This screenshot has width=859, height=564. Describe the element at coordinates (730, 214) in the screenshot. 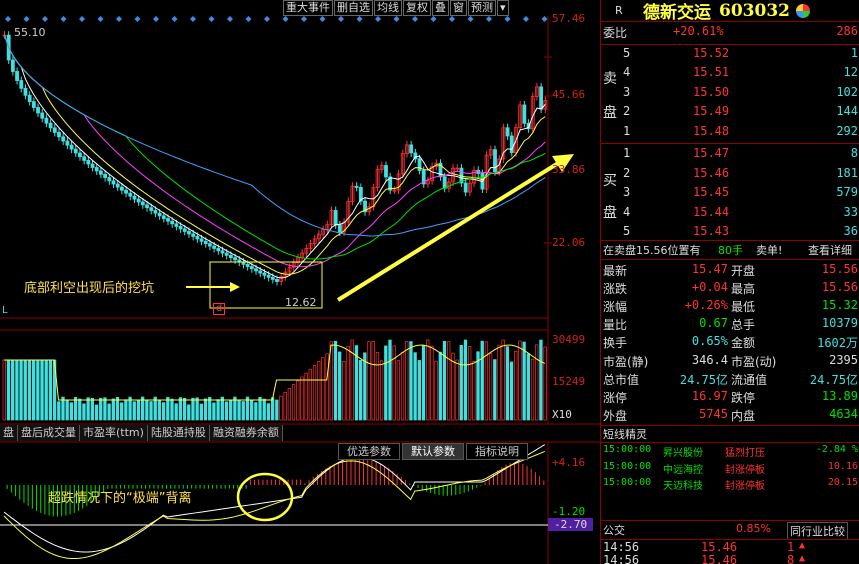

I see `buy-level-row: 4 15.44 33` at that location.